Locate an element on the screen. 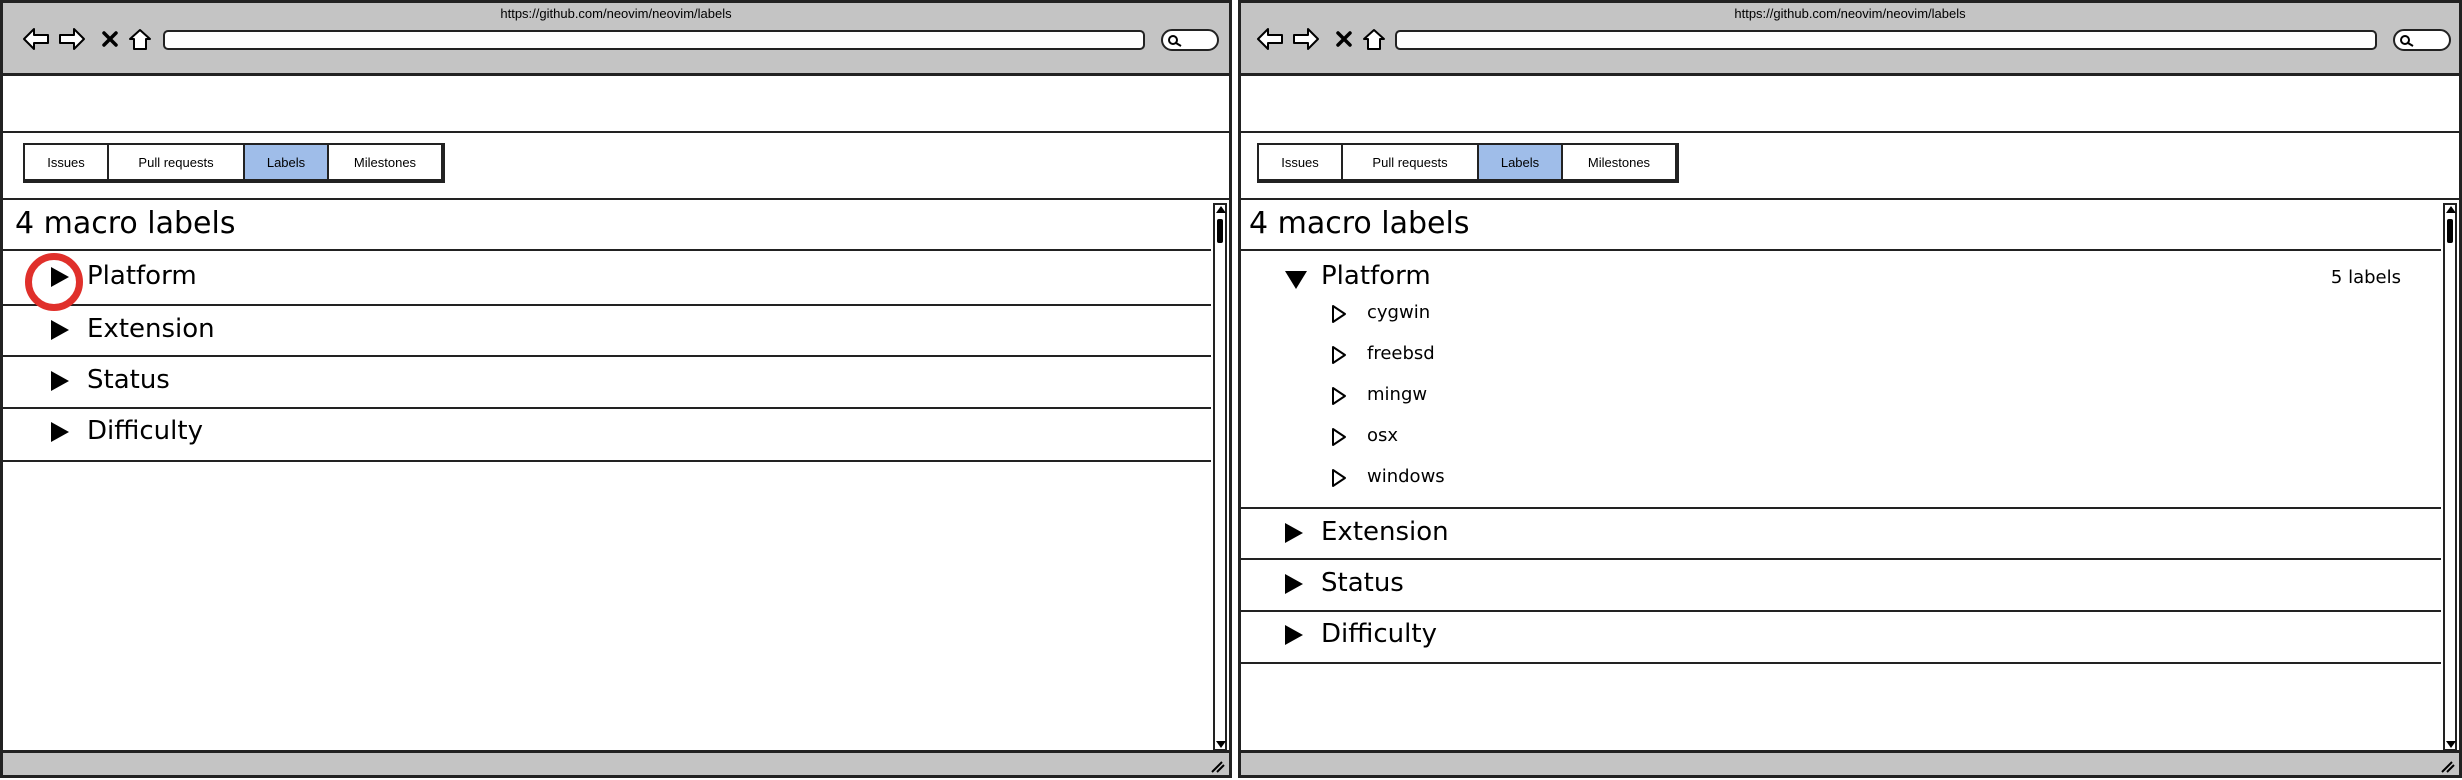 This screenshot has height=780, width=2462. sub-label-row: cygwin is located at coordinates (1841, 314).